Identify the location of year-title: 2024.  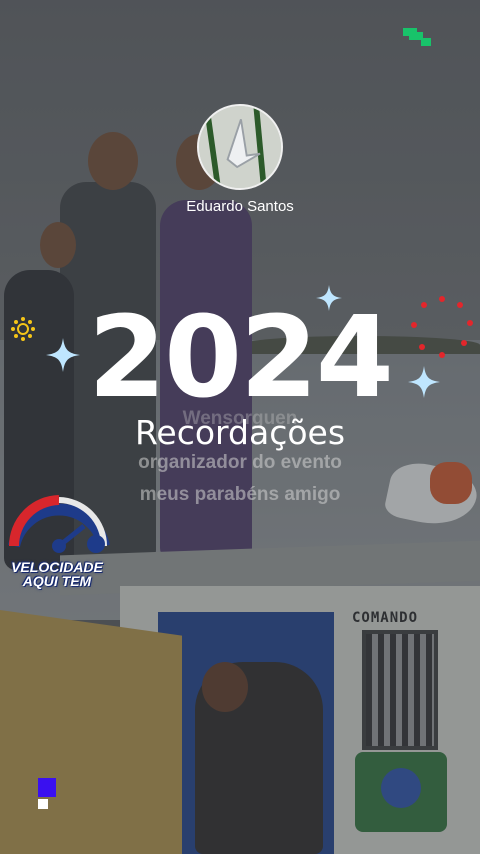
(241, 358).